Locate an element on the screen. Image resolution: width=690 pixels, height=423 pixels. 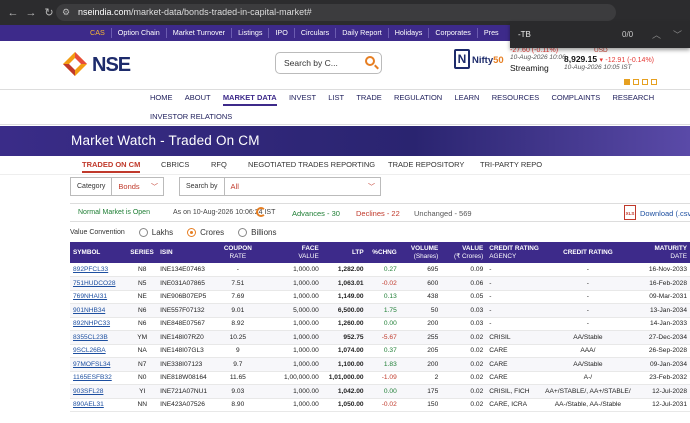
search-icon is located at coordinates (370, 61).